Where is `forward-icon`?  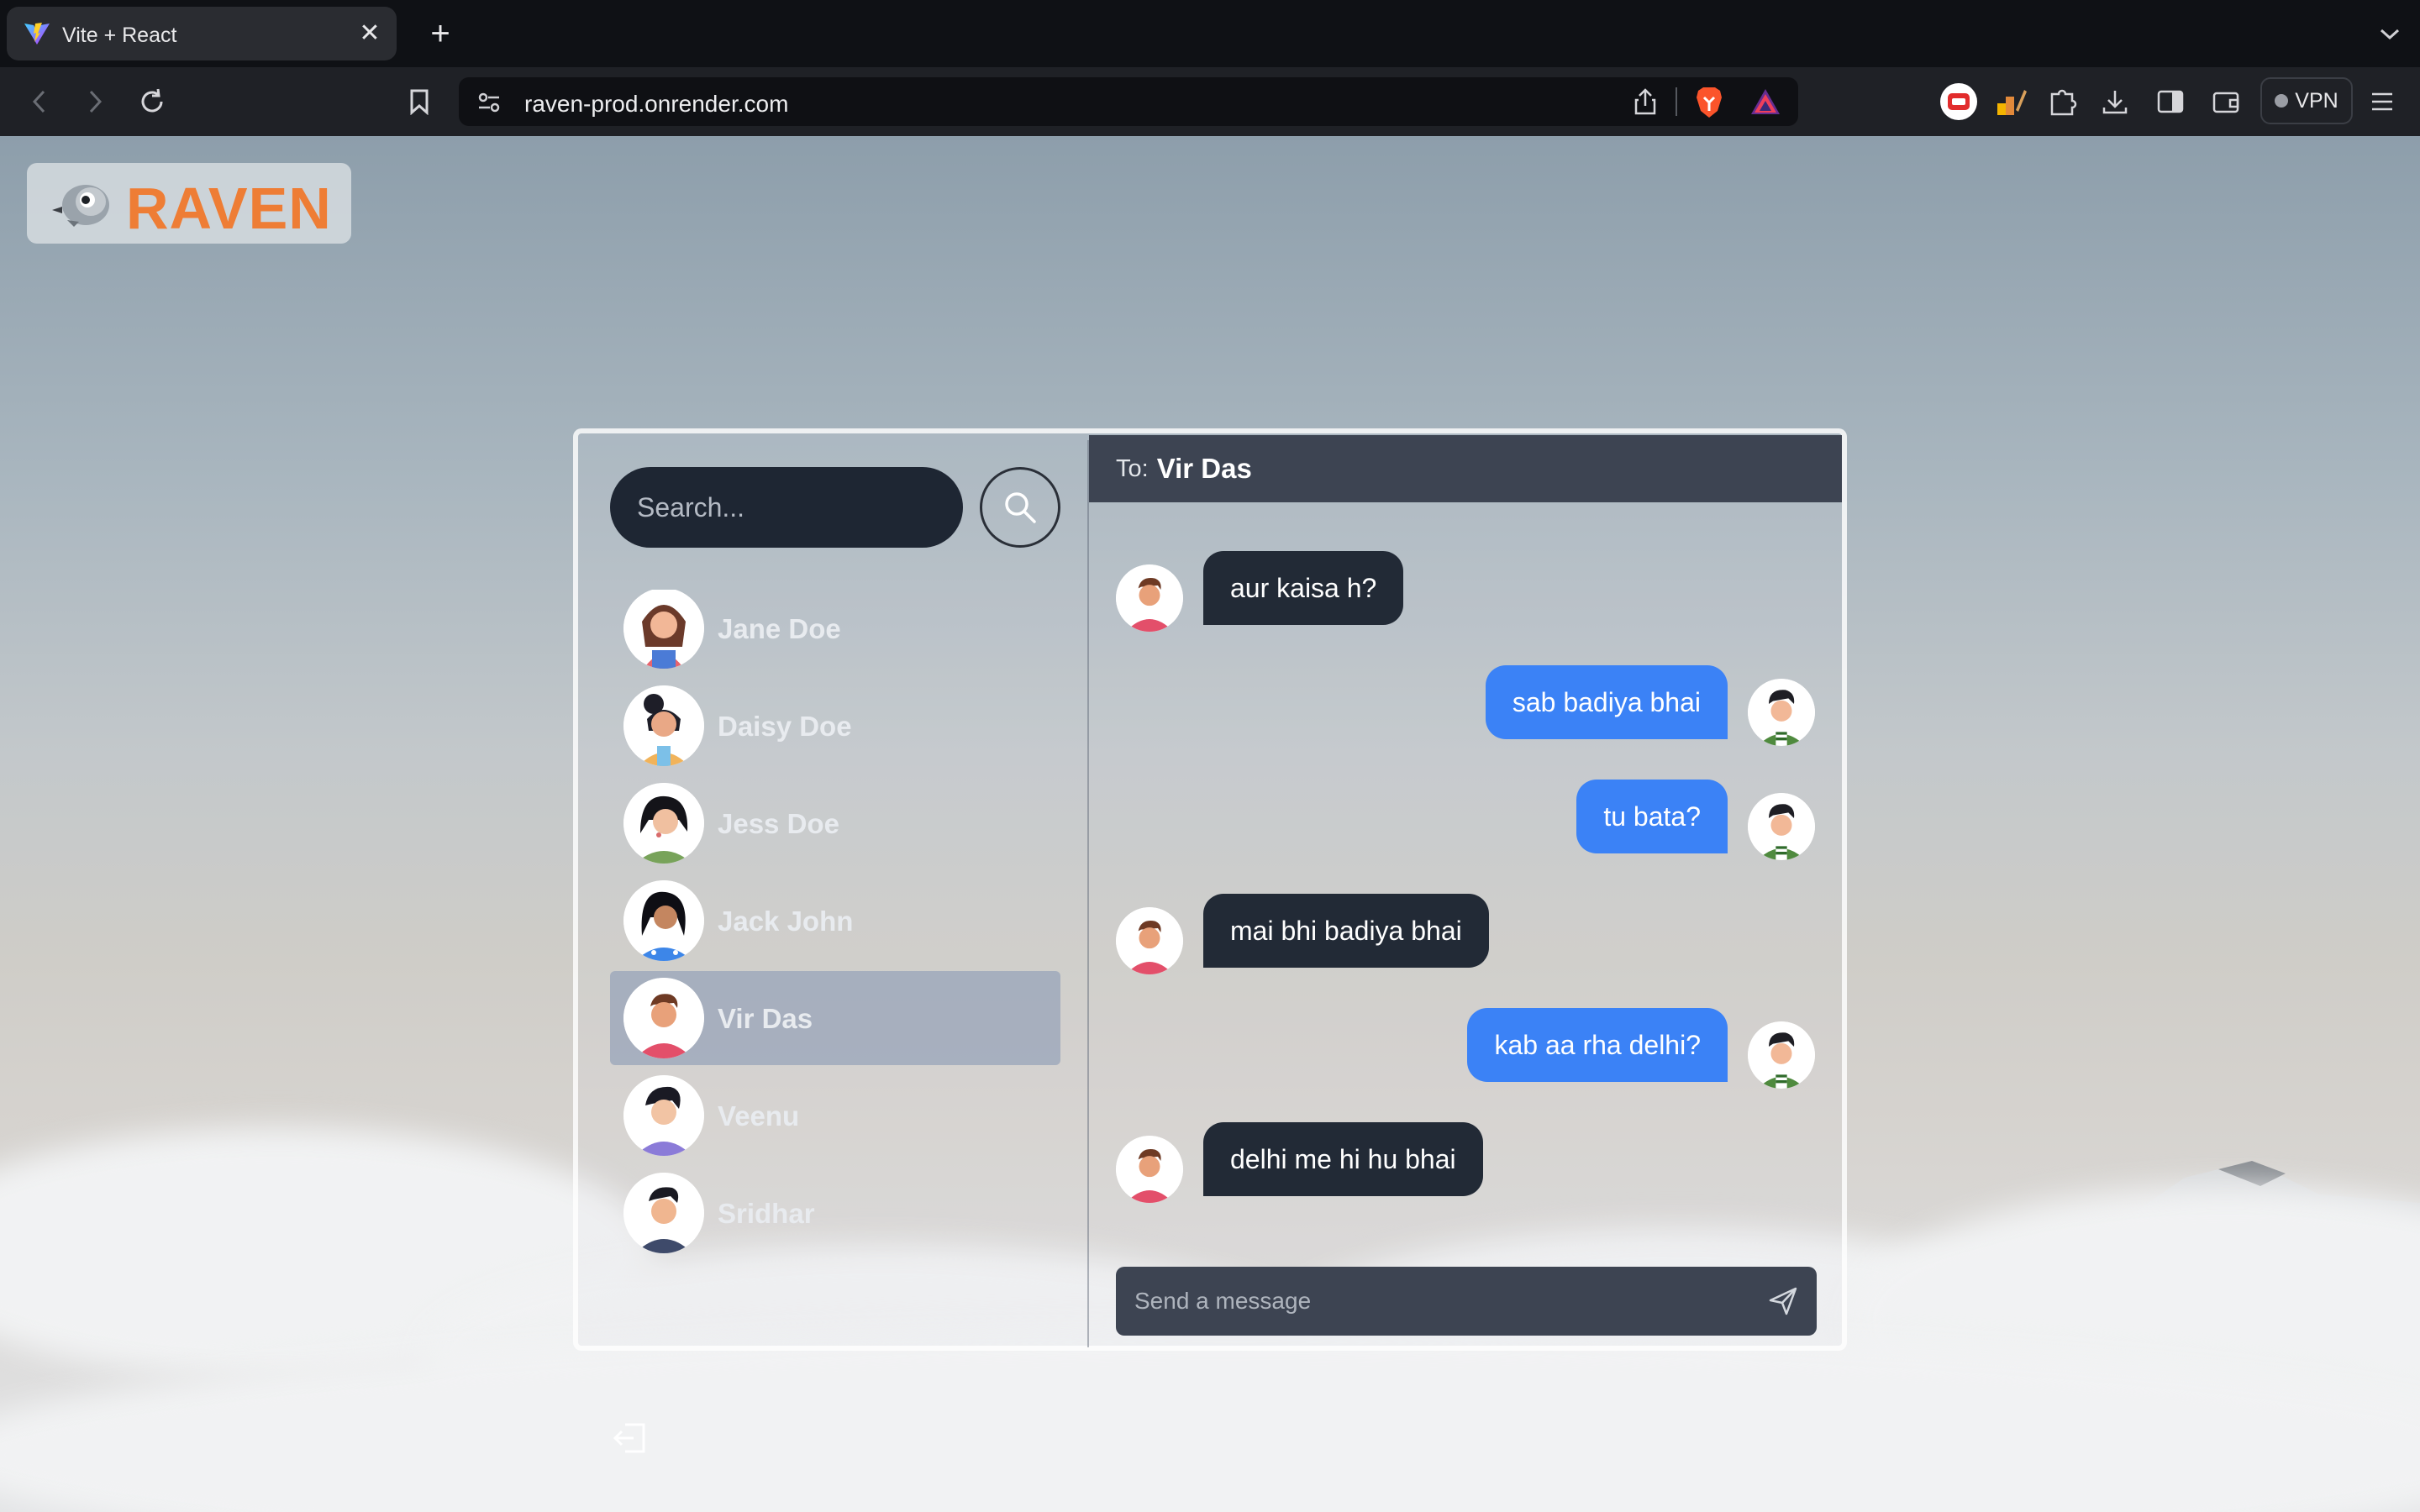 forward-icon is located at coordinates (95, 102).